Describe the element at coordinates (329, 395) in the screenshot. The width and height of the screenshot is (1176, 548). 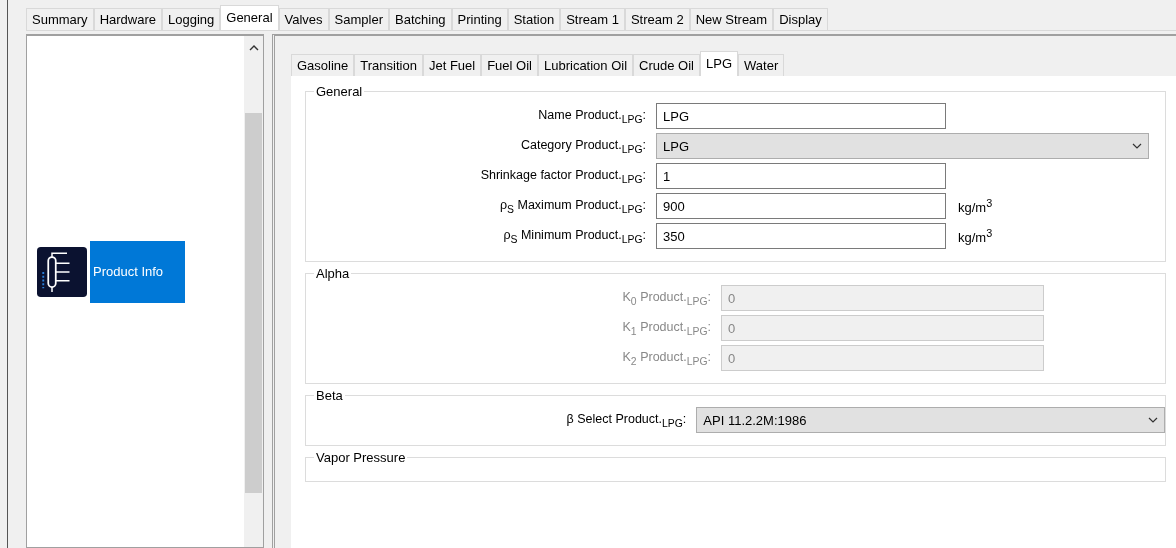
I see `group-title: Beta` at that location.